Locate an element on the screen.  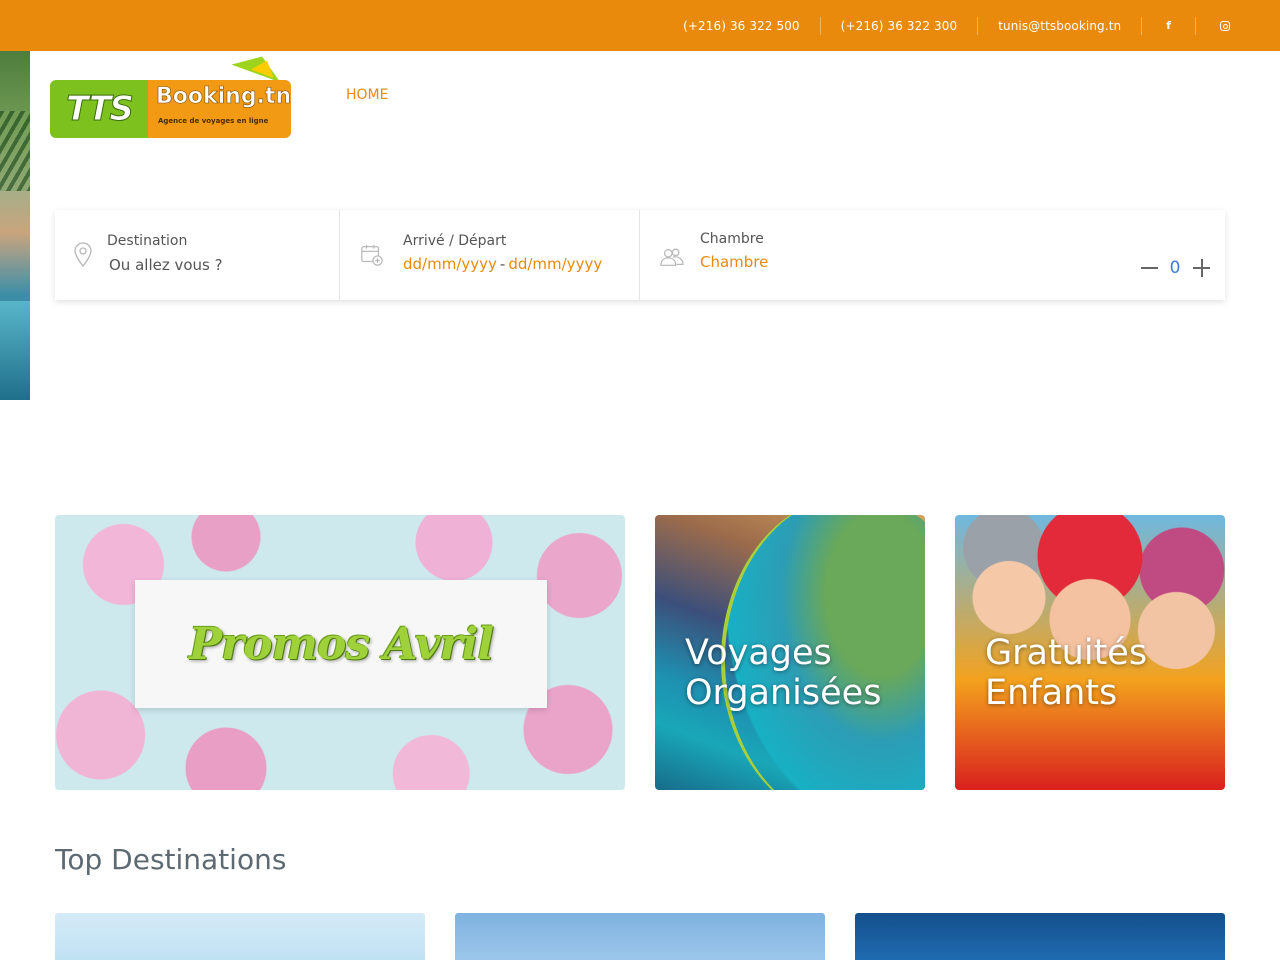
minus-icon is located at coordinates (1149, 268).